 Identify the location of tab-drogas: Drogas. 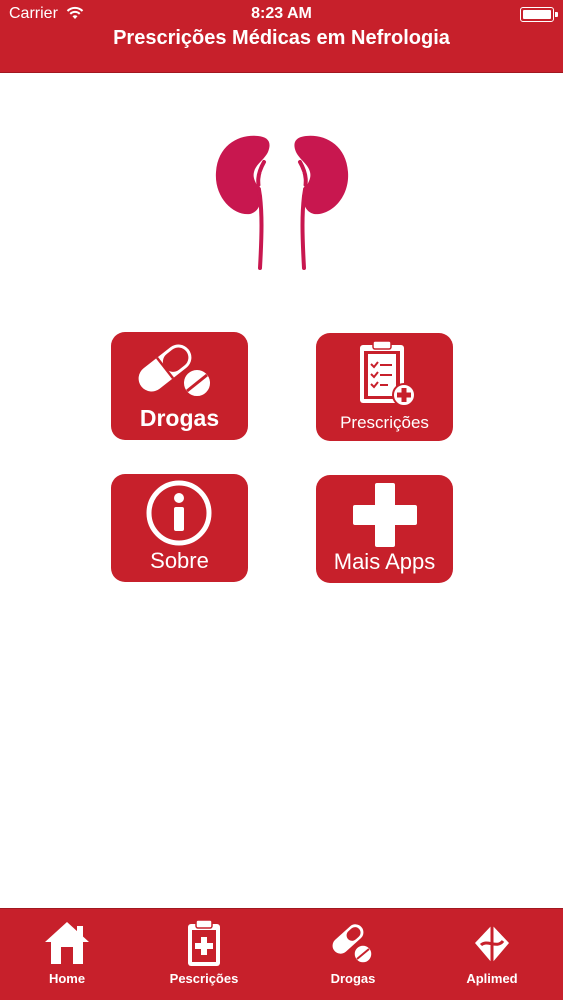
(353, 954).